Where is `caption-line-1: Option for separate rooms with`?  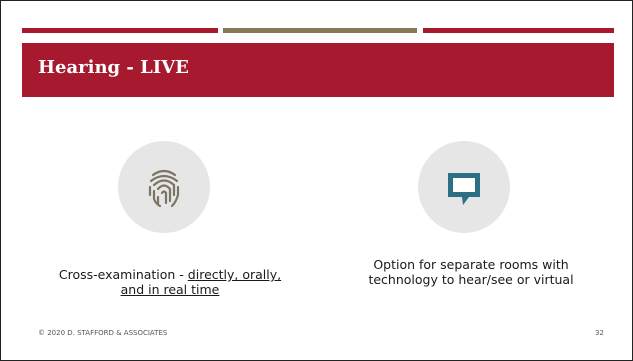 caption-line-1: Option for separate rooms with is located at coordinates (471, 264).